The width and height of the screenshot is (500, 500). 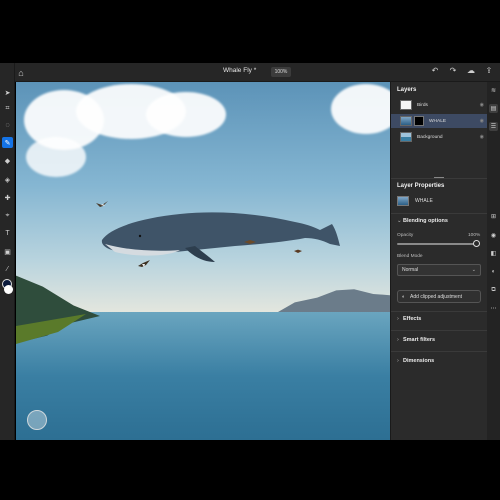 I want to click on home-icon: ⌂, so click(x=21, y=72).